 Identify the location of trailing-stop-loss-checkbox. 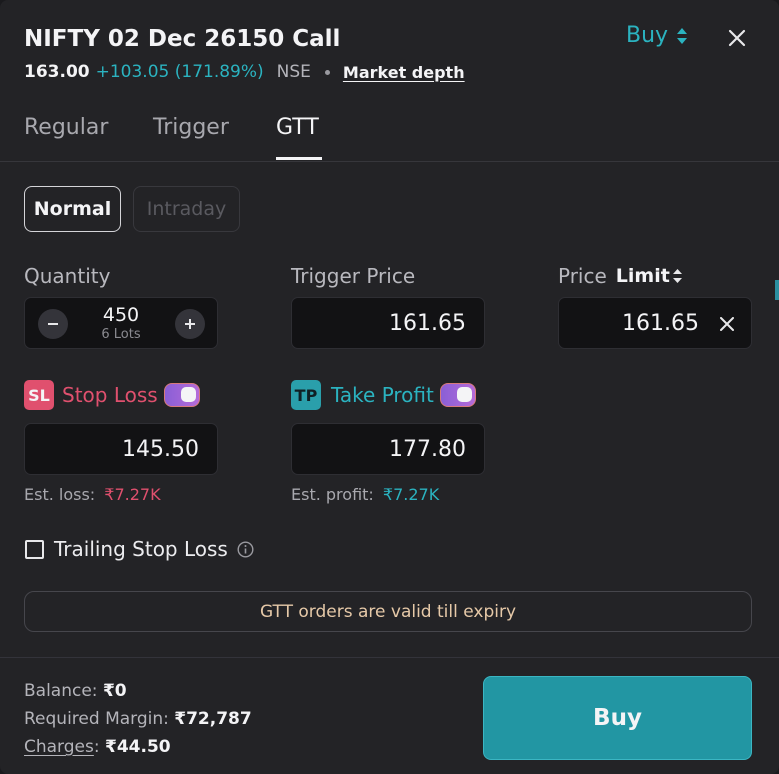
(34, 549).